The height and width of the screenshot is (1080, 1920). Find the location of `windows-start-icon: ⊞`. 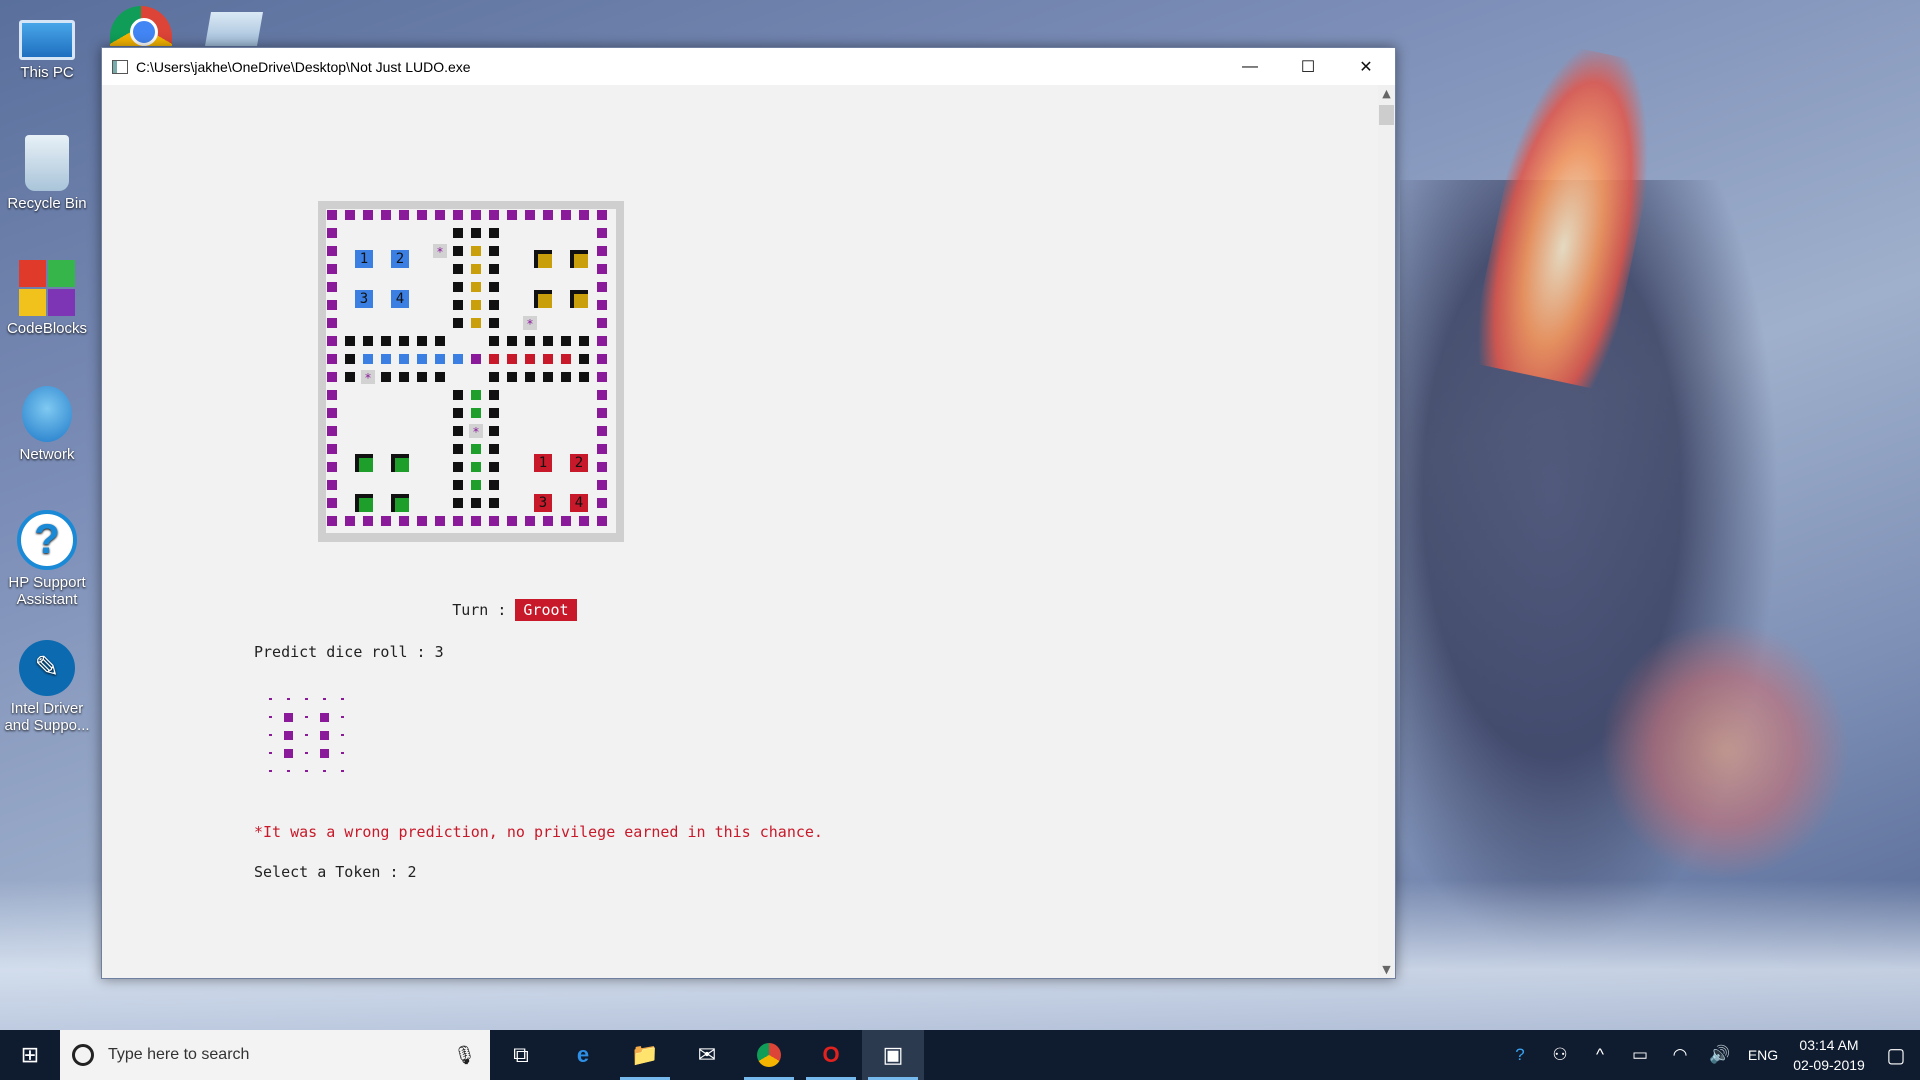

windows-start-icon: ⊞ is located at coordinates (30, 1055).